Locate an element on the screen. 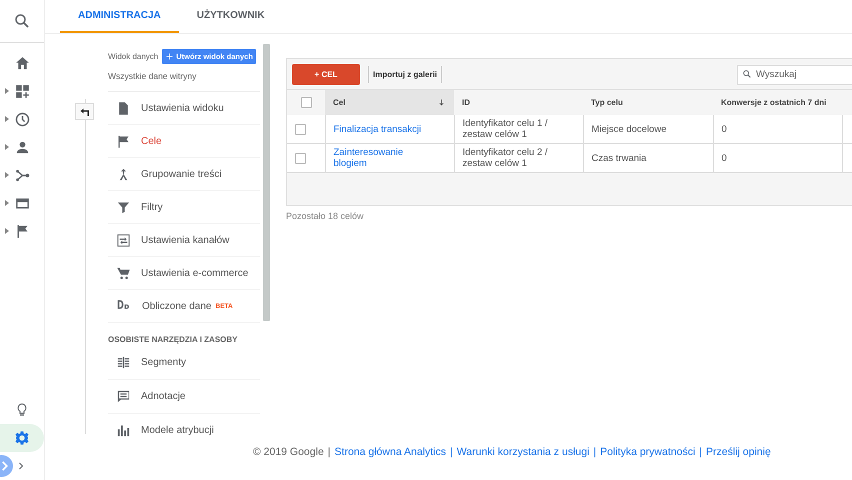  home-icon is located at coordinates (22, 63).